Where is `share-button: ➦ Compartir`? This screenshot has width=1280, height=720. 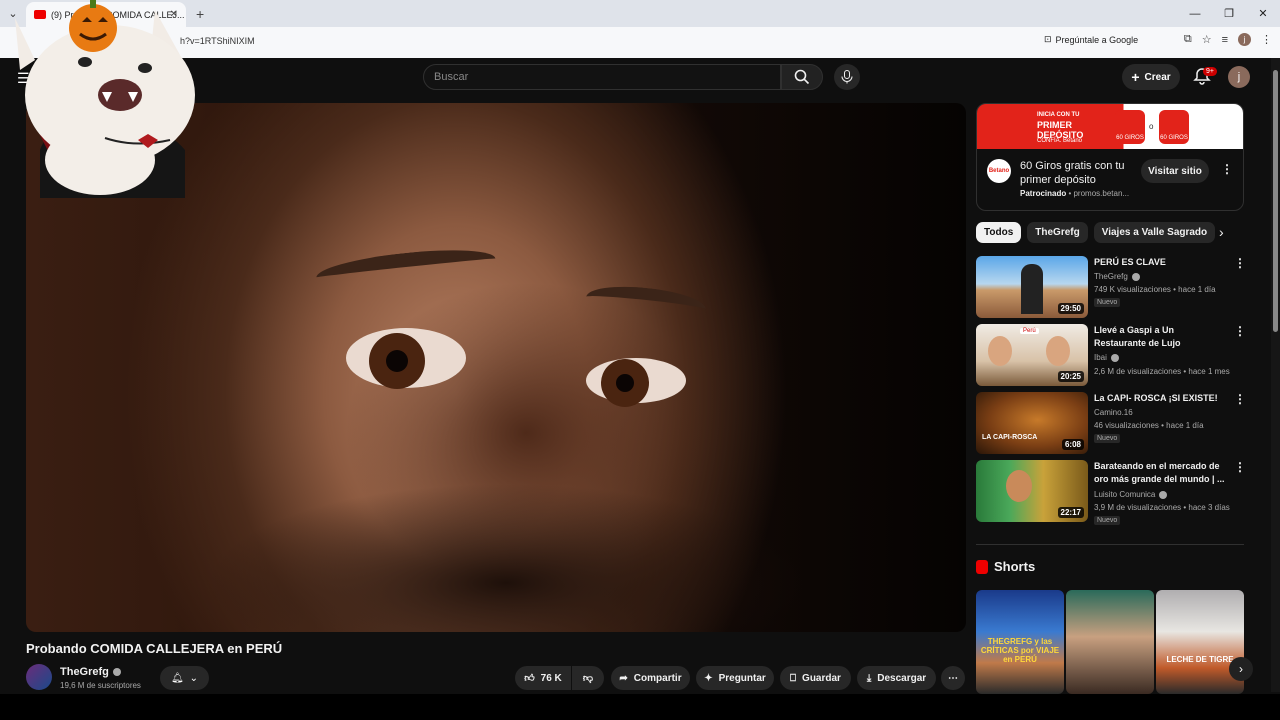 share-button: ➦ Compartir is located at coordinates (650, 678).